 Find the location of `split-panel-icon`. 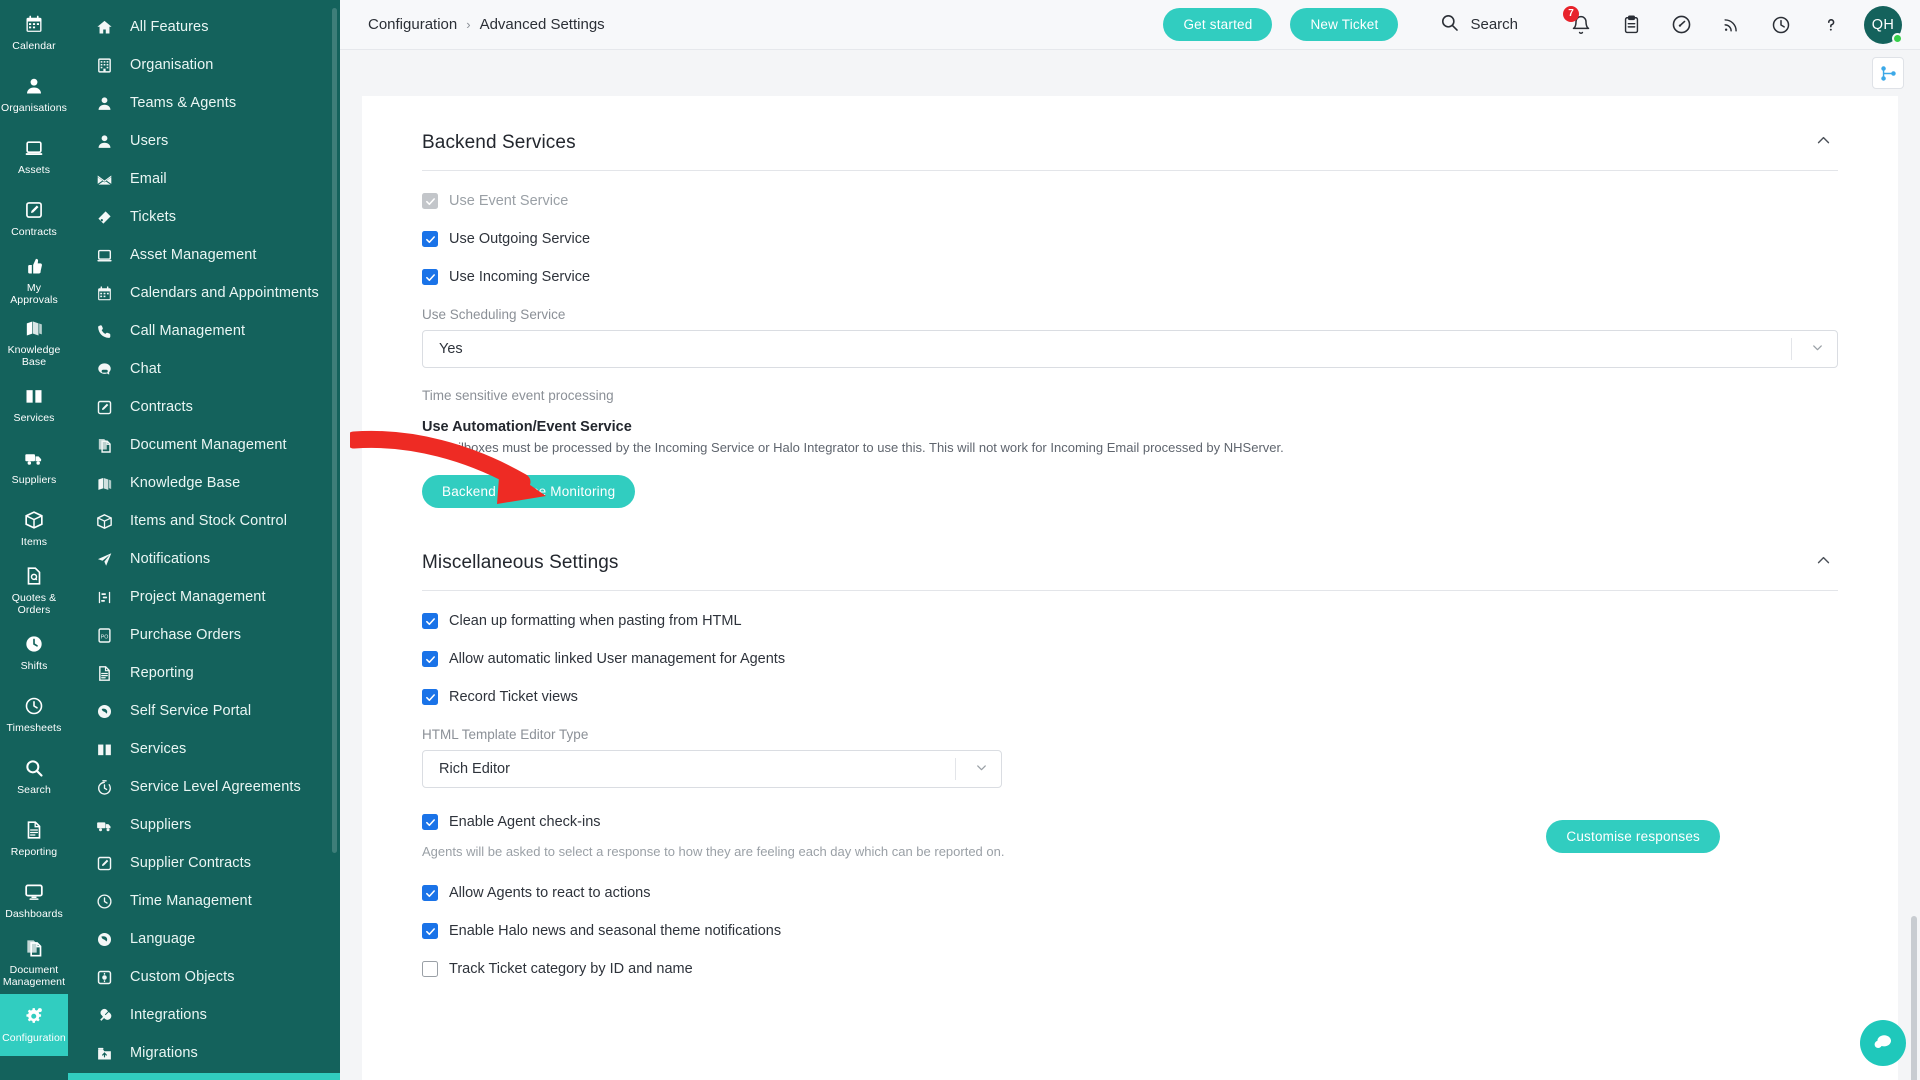

split-panel-icon is located at coordinates (1888, 73).